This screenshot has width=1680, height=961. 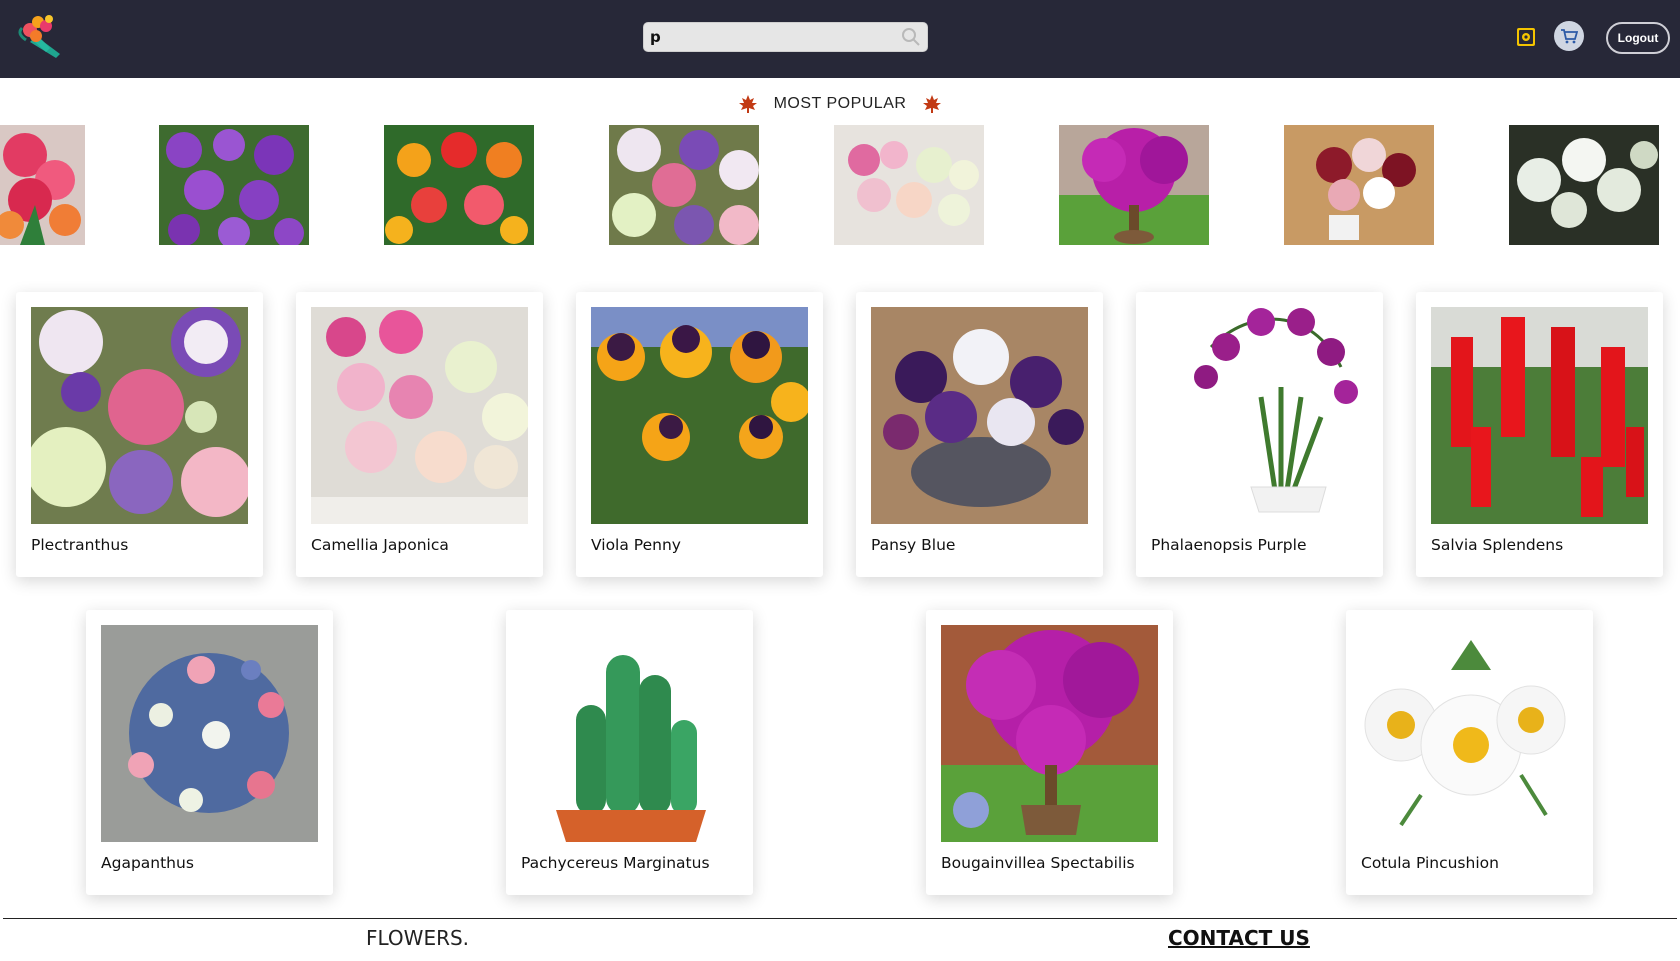 I want to click on top-navbar: Logout, so click(x=840, y=39).